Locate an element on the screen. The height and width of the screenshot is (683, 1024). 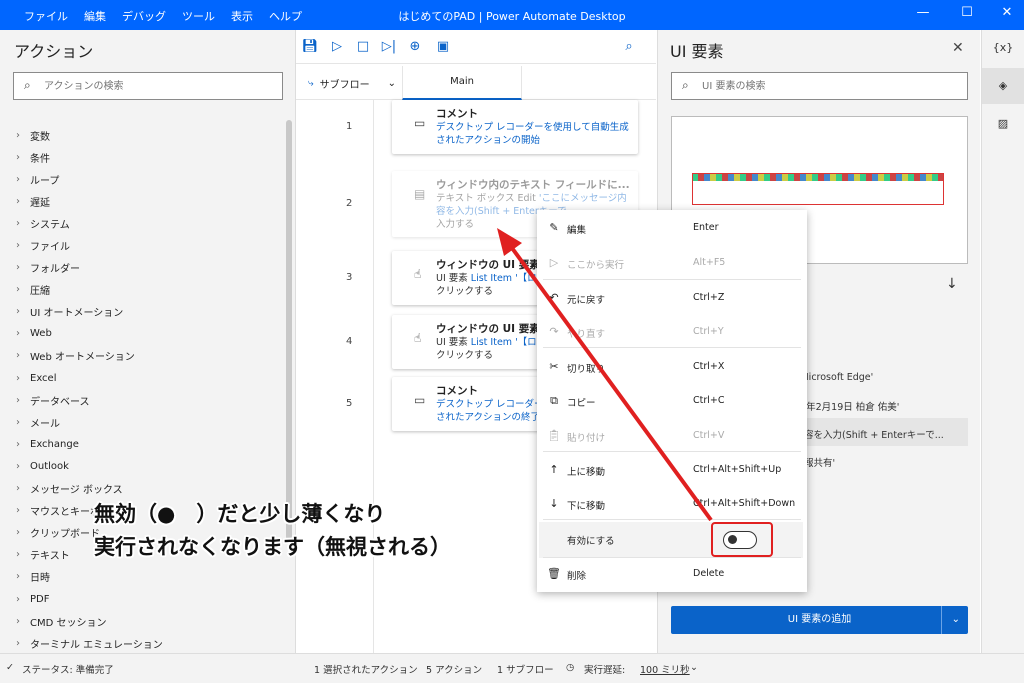
annotation-line-1: 無効（● ）だと少し薄くなり is located at coordinates (240, 514).